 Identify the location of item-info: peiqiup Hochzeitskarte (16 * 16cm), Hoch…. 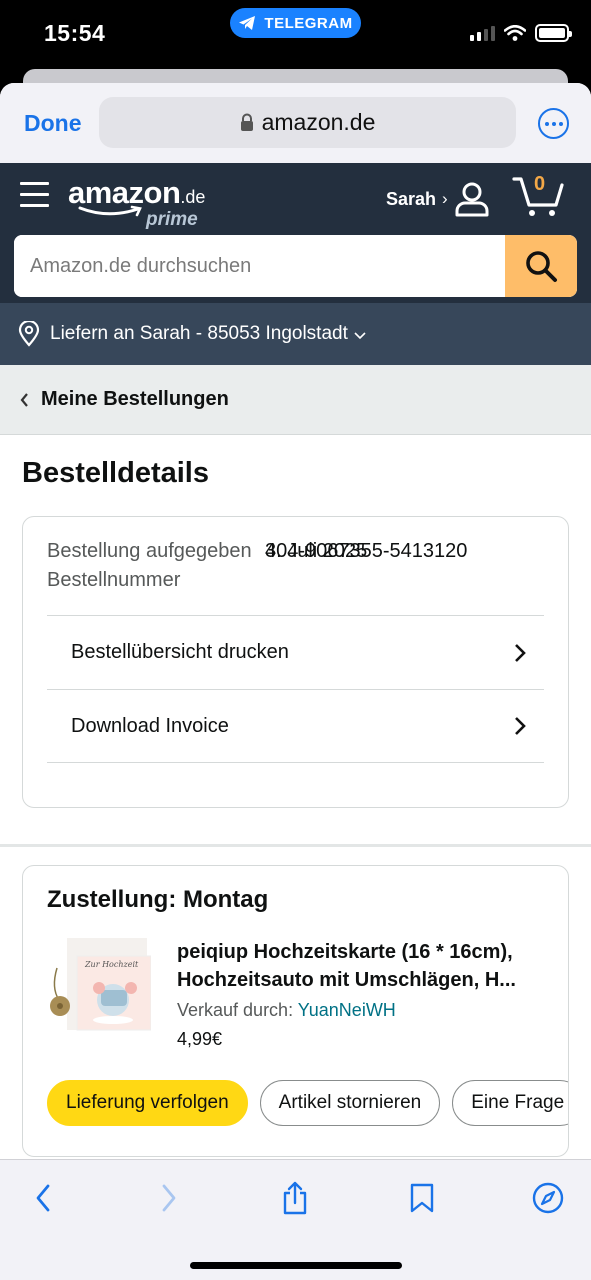
(363, 994).